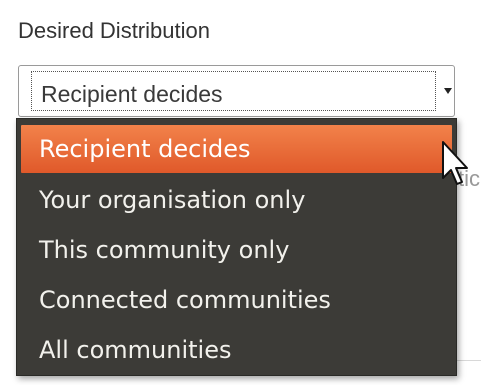 This screenshot has height=385, width=481. What do you see at coordinates (114, 30) in the screenshot?
I see `desired-distribution-label: Desired Distribution` at bounding box center [114, 30].